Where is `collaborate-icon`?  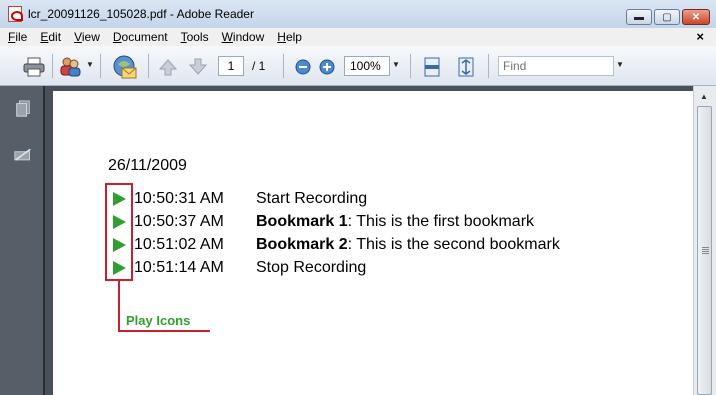 collaborate-icon is located at coordinates (70, 67).